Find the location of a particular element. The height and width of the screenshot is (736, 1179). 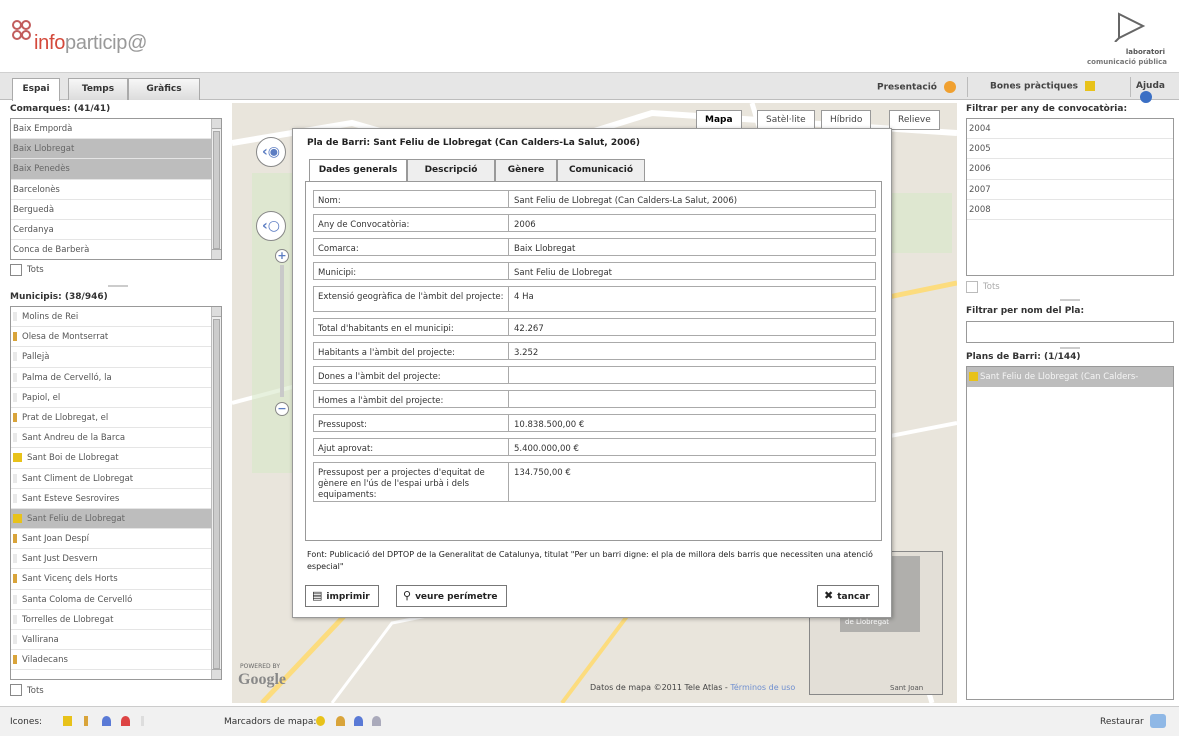

map-type-relief-button: Relieve is located at coordinates (914, 120).